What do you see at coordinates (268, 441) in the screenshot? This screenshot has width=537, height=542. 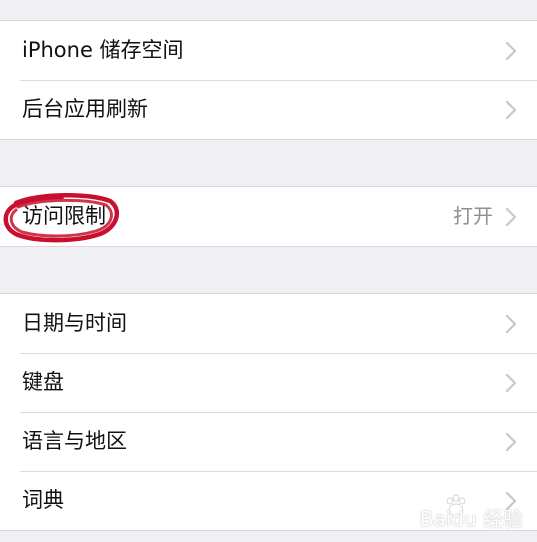 I see `language-region-row: 语言与地区` at bounding box center [268, 441].